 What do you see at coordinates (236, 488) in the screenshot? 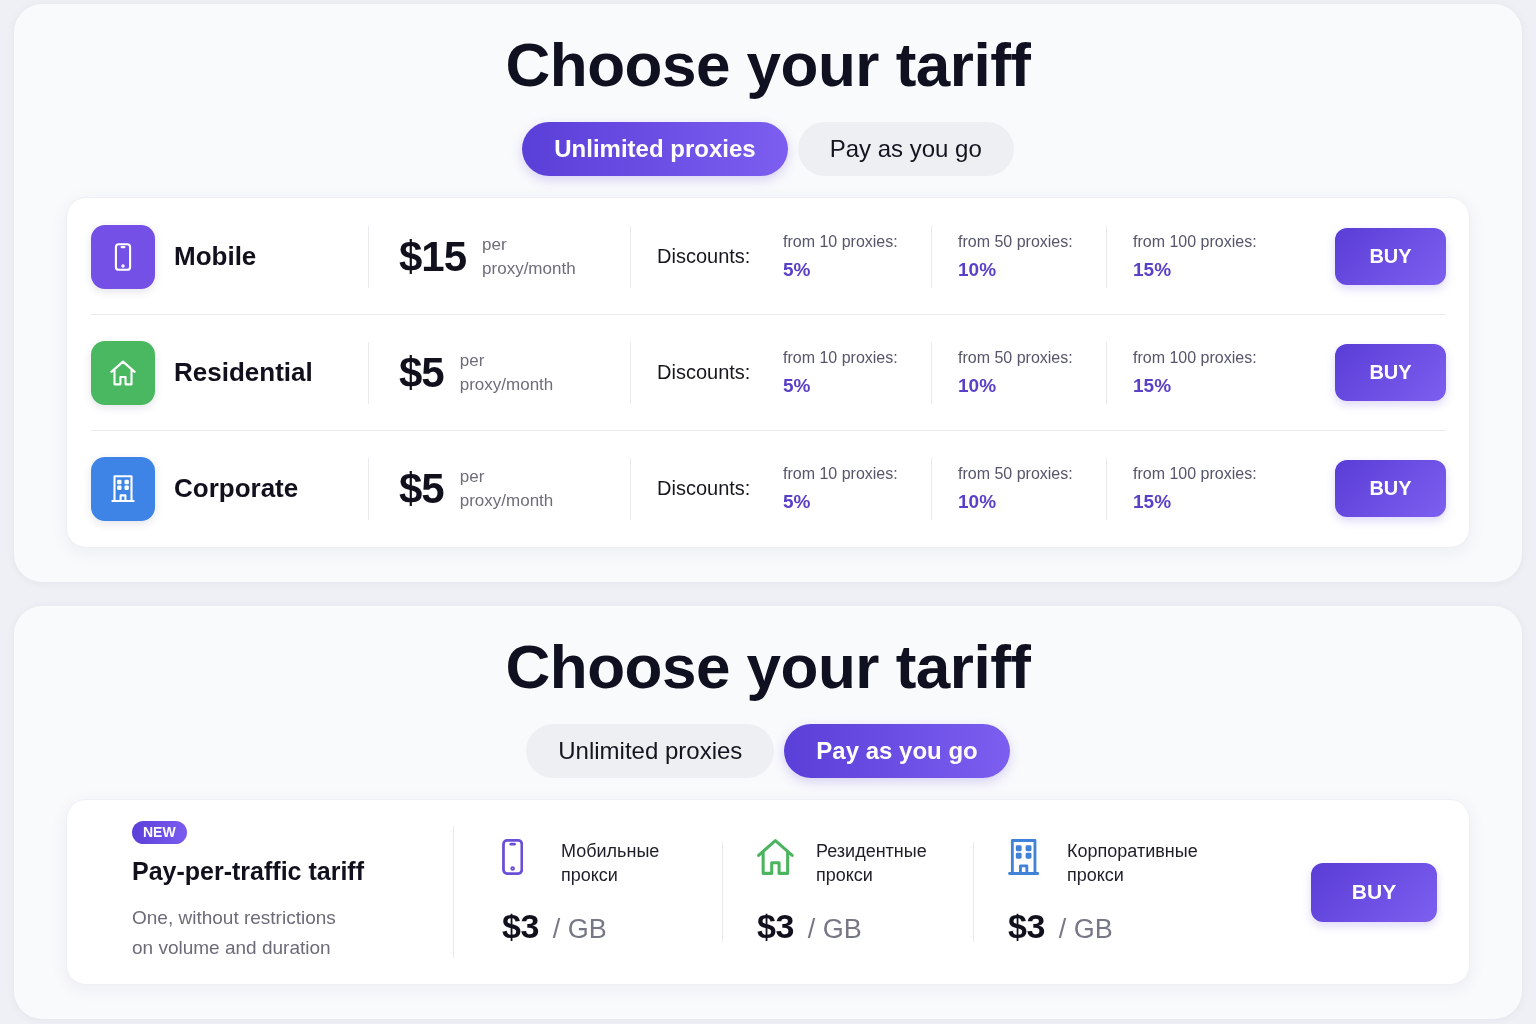
I see `plan-name: Corporate` at bounding box center [236, 488].